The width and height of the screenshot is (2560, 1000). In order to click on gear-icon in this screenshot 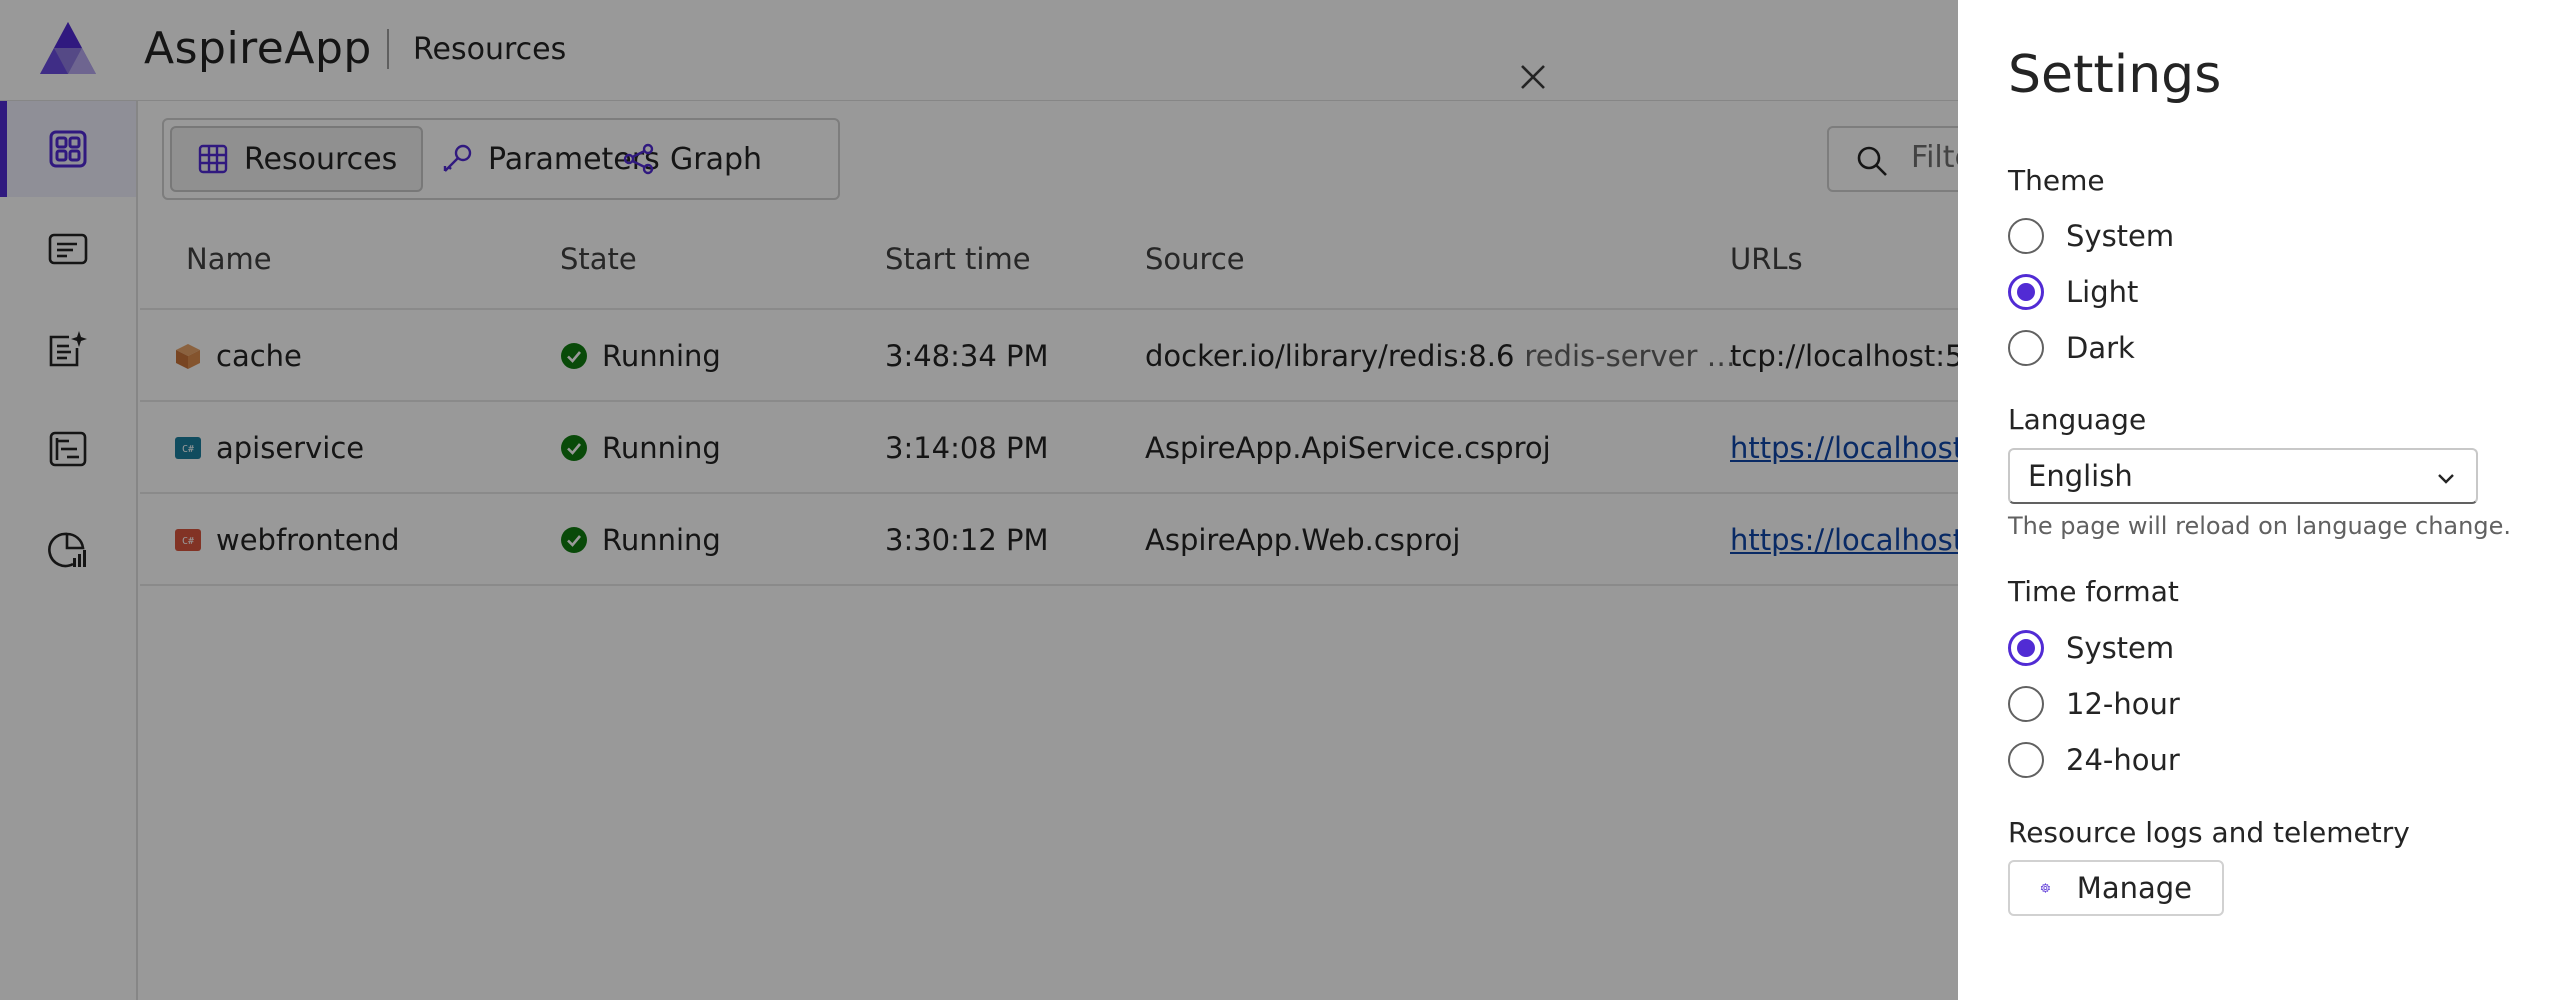, I will do `click(2045, 888)`.